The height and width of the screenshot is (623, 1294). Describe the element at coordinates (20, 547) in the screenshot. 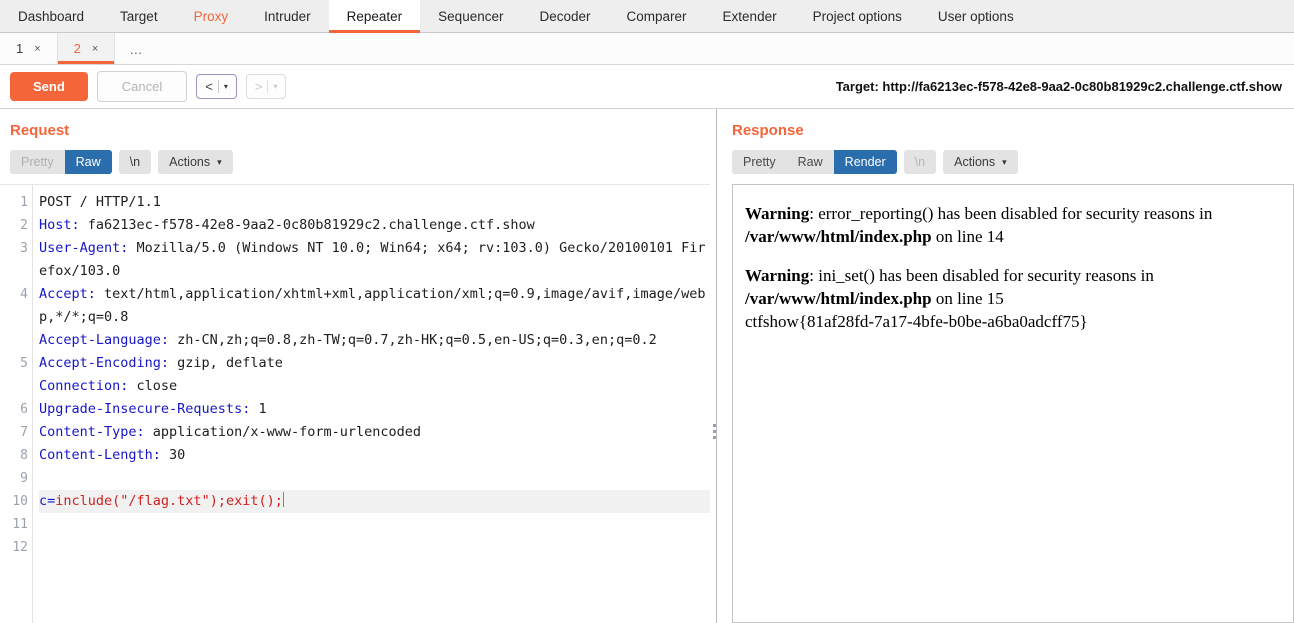

I see `line-number: 12` at that location.